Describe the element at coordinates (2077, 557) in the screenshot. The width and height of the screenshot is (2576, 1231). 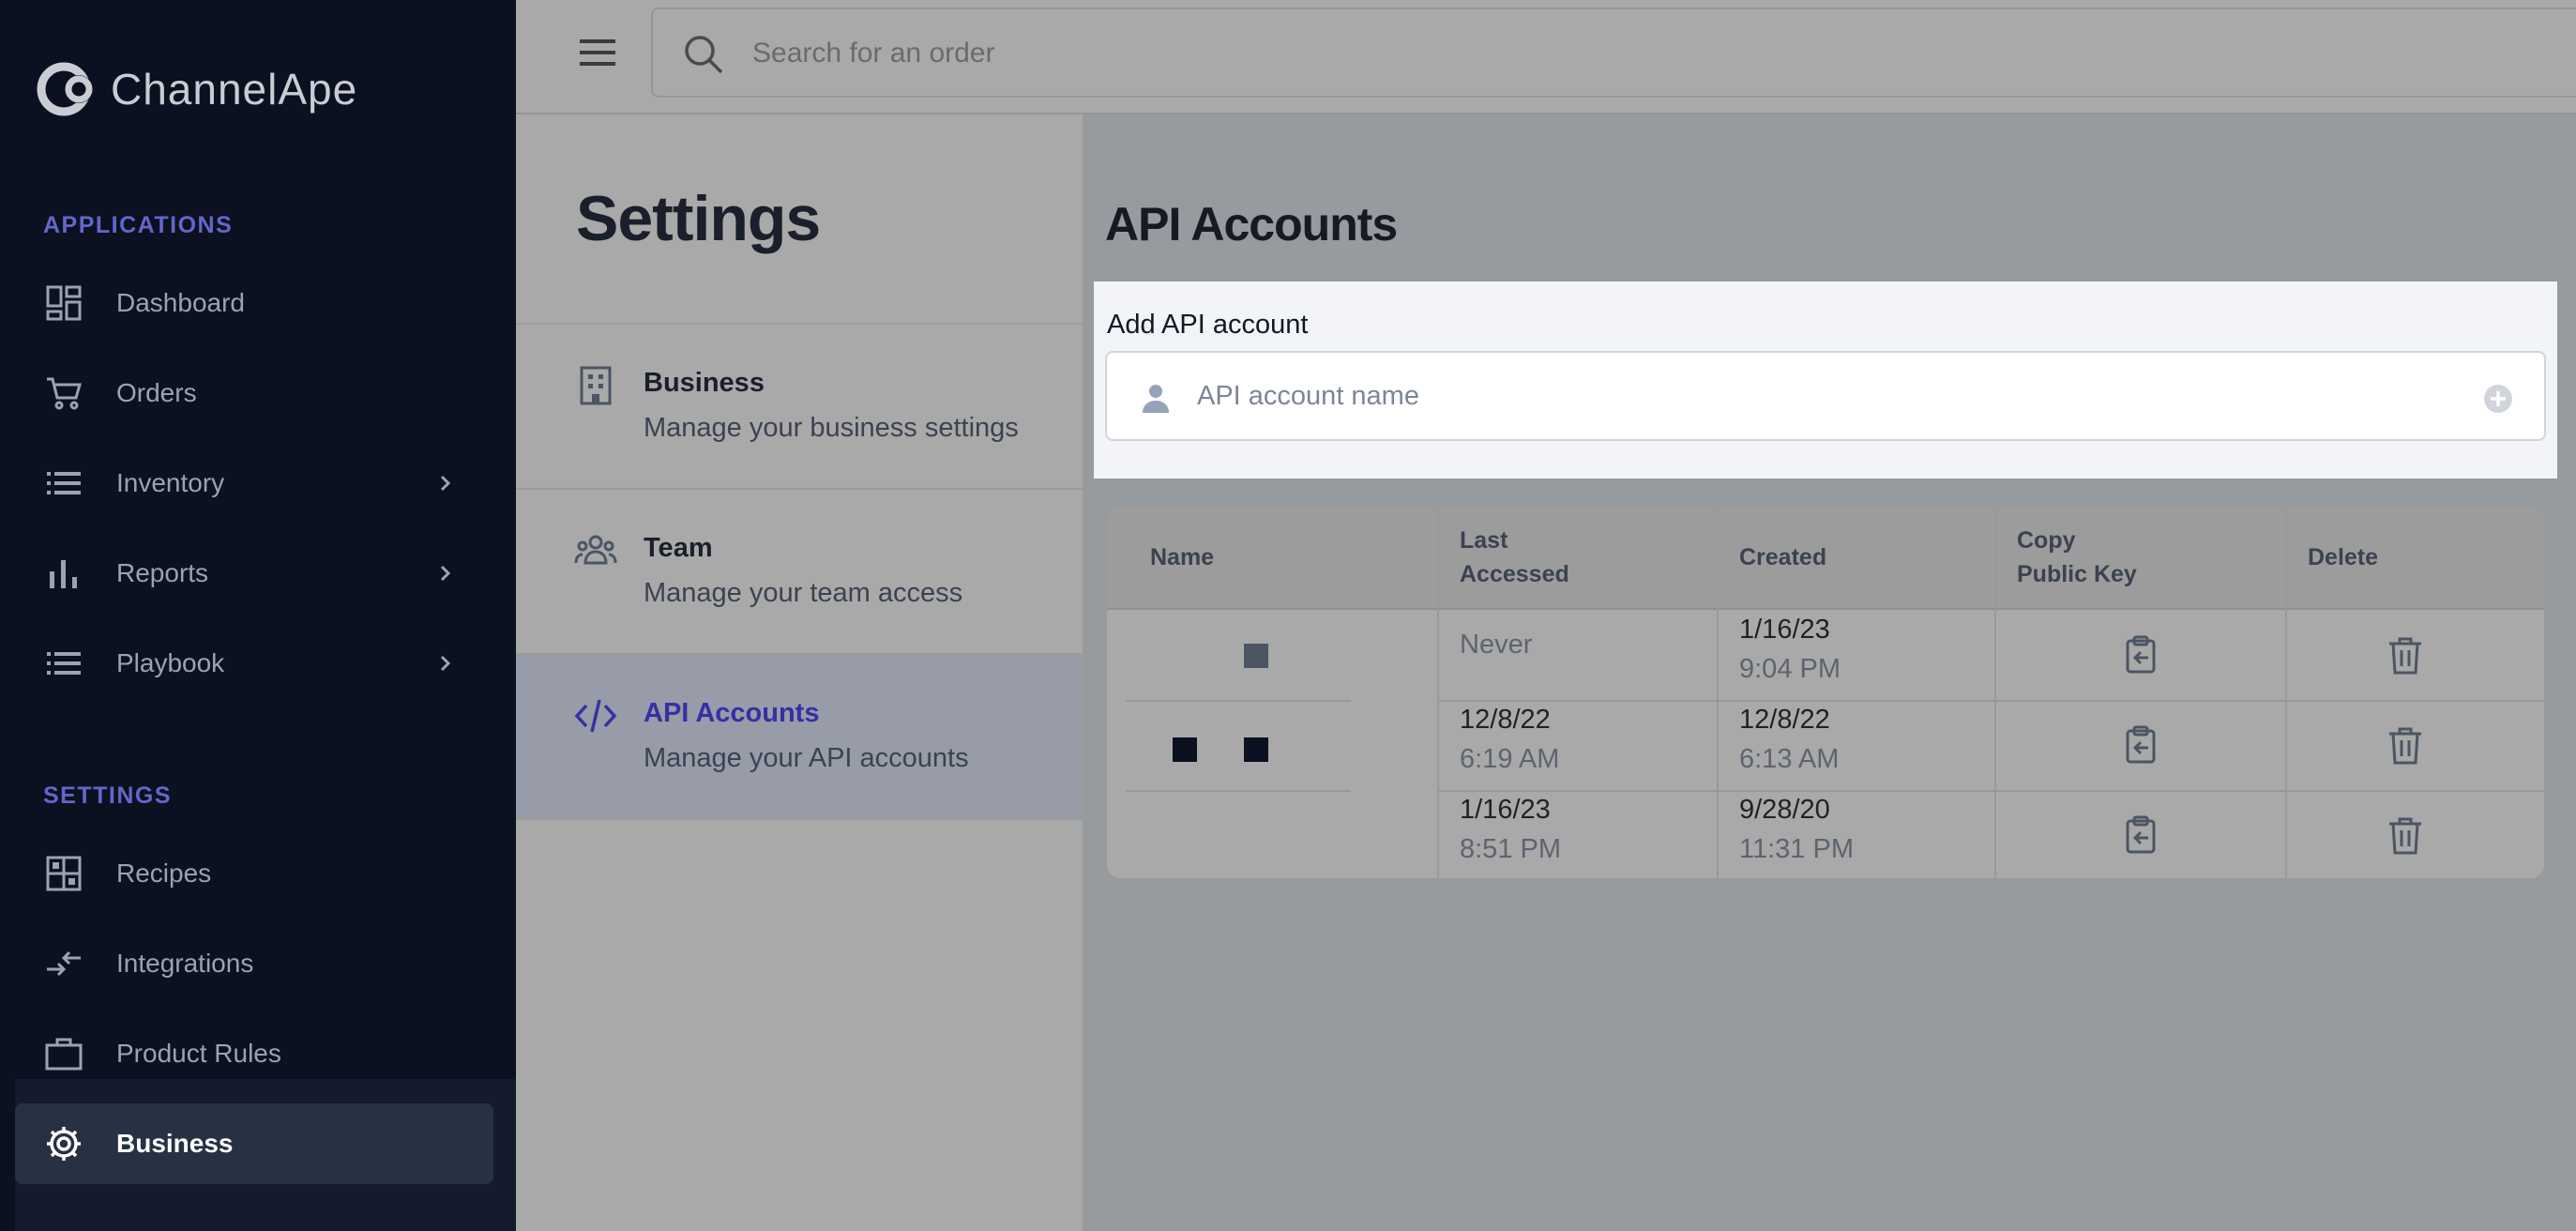
I see `column-header-copy-public-key: Copy Public Key` at that location.